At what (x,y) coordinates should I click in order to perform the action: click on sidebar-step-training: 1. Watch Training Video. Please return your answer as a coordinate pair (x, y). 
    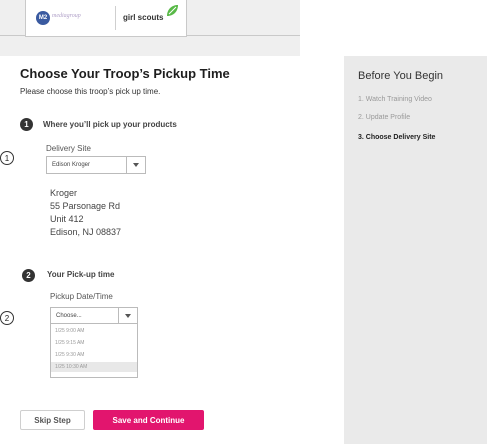
    Looking at the image, I should click on (395, 99).